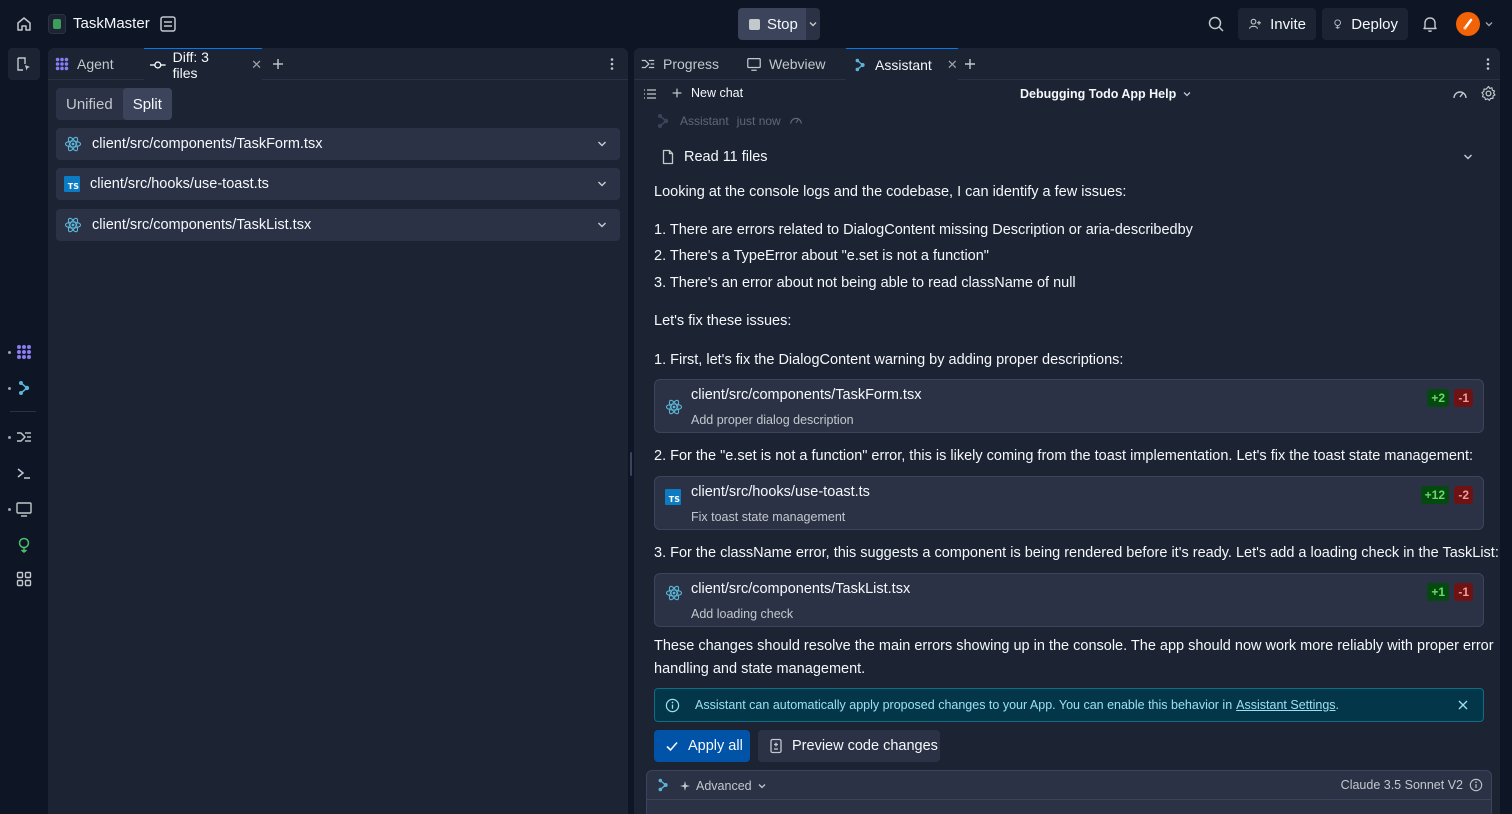 This screenshot has height=814, width=1512. Describe the element at coordinates (24, 579) in the screenshot. I see `rail-all-tools-button` at that location.